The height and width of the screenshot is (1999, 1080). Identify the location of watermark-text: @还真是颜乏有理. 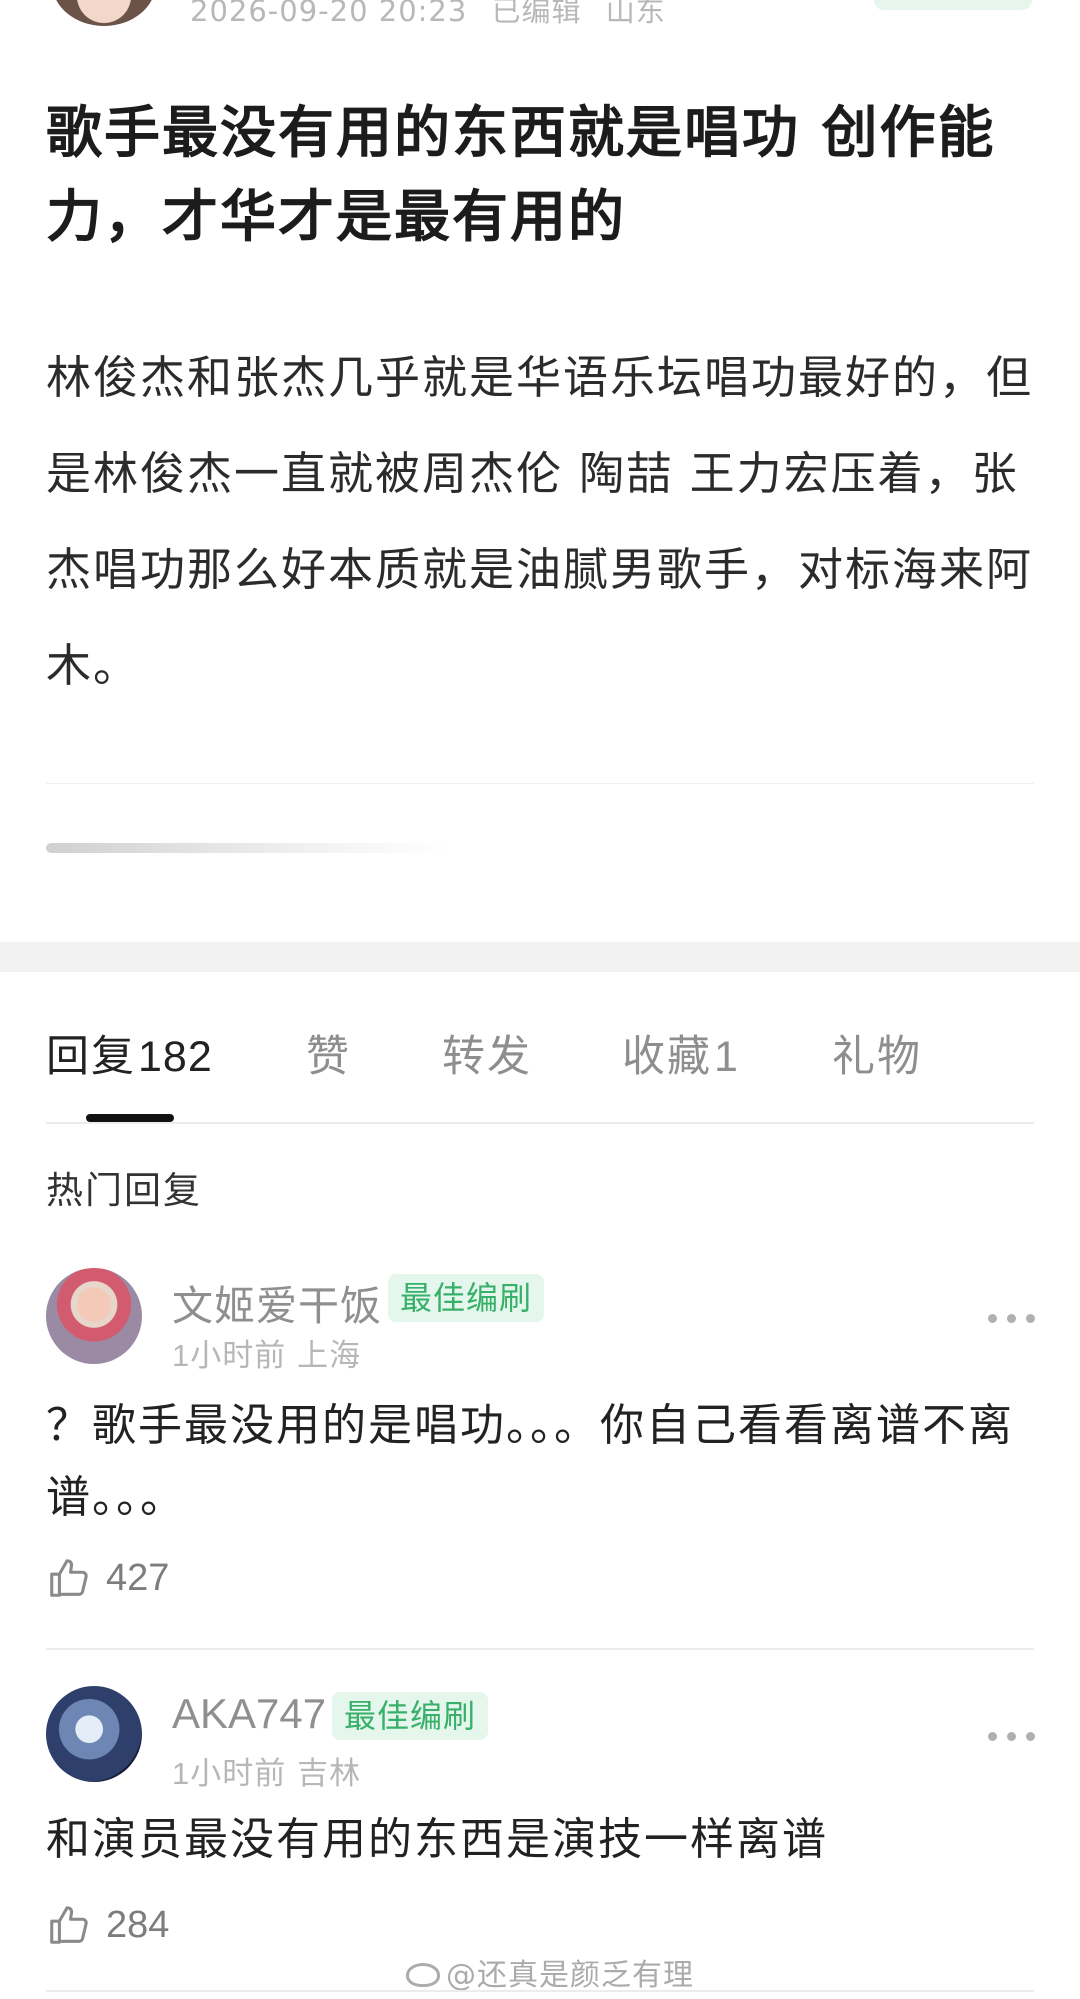
(570, 1975).